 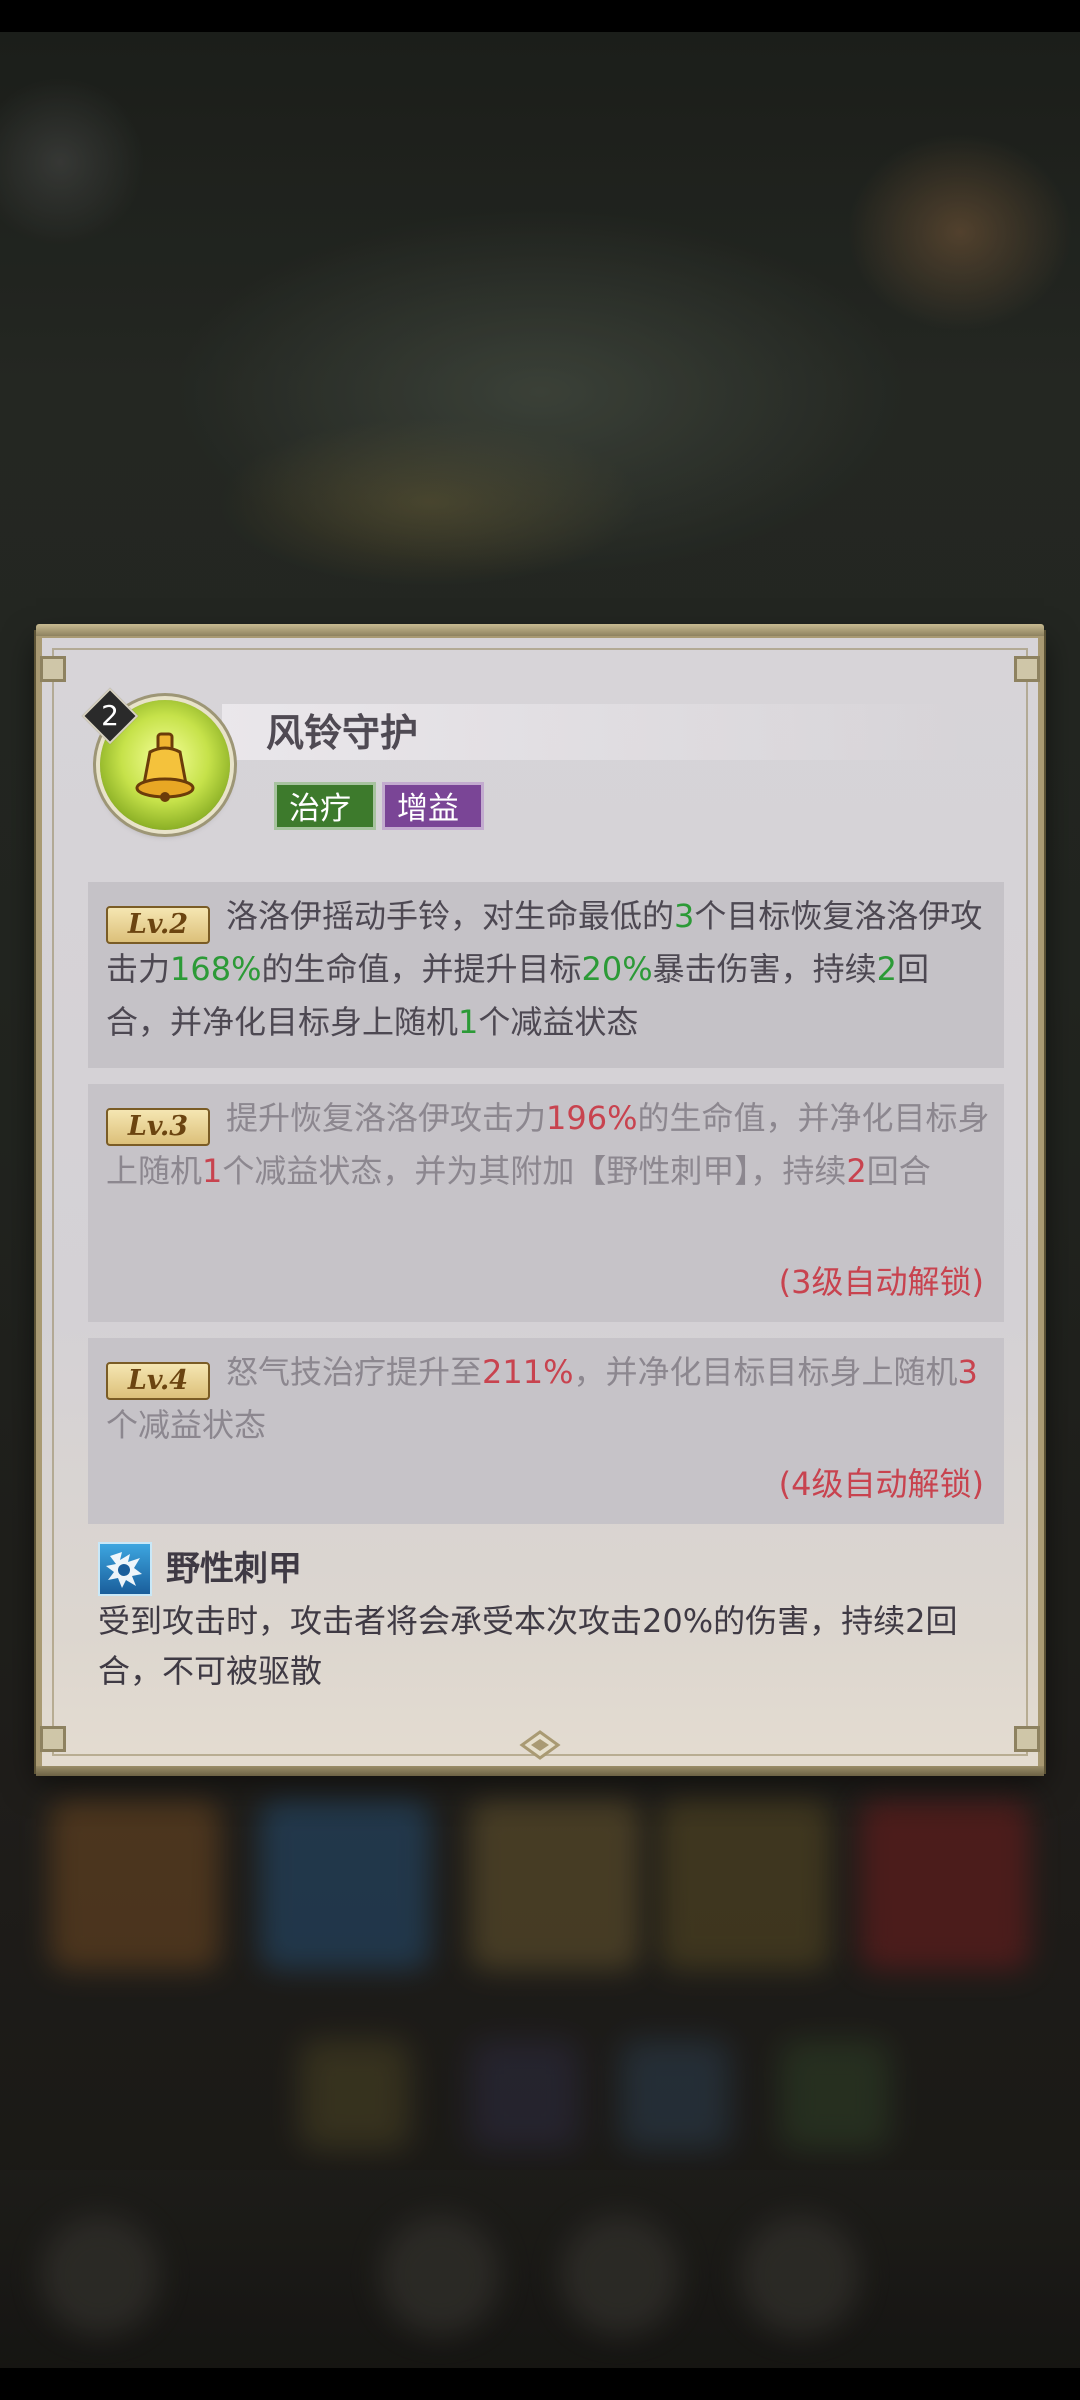 What do you see at coordinates (898, 1171) in the screenshot?
I see `description-text: 回合` at bounding box center [898, 1171].